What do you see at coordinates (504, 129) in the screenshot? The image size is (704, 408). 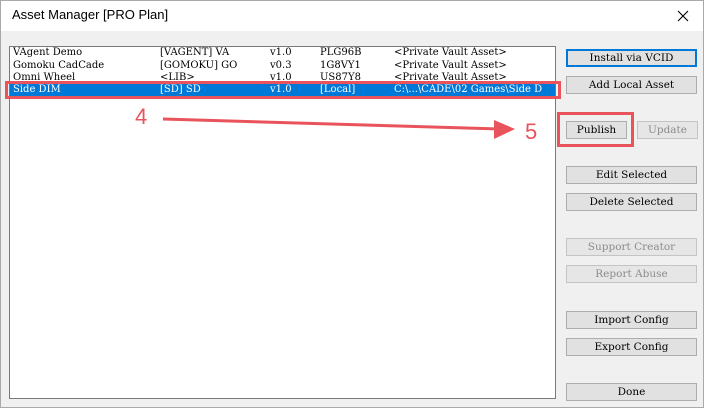 I see `arrowhead-icon` at bounding box center [504, 129].